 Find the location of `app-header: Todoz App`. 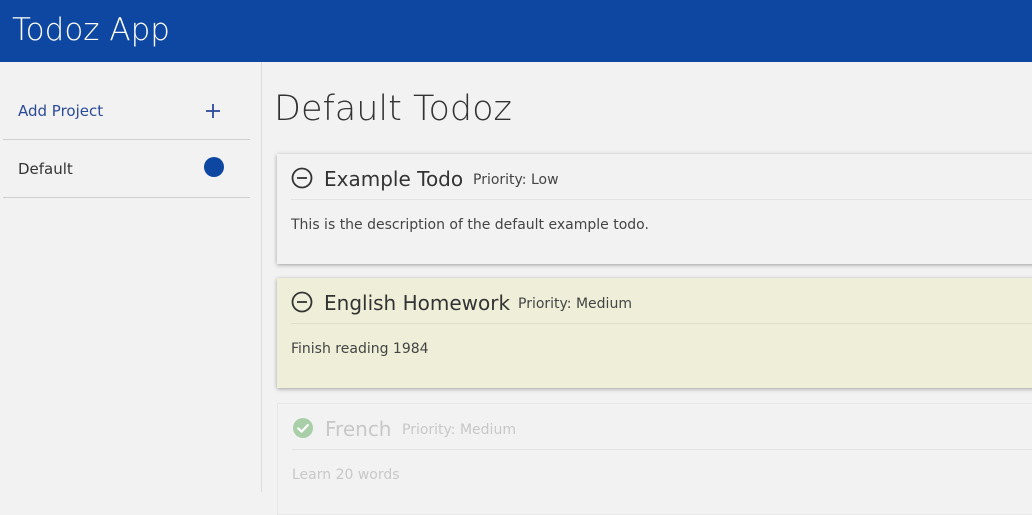

app-header: Todoz App is located at coordinates (516, 31).